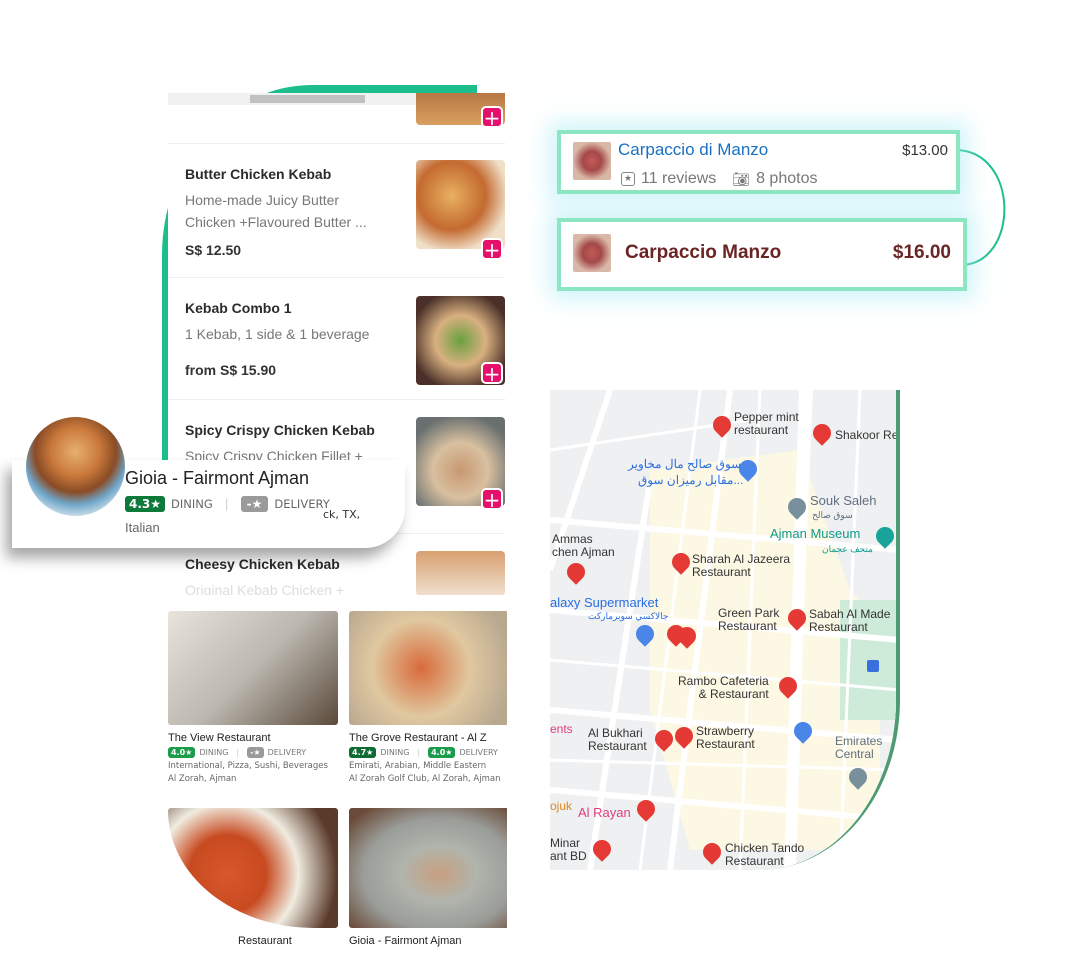 Image resolution: width=1067 pixels, height=961 pixels. I want to click on restaurant-card: Gioia - Fairmont Ajman, so click(428, 877).